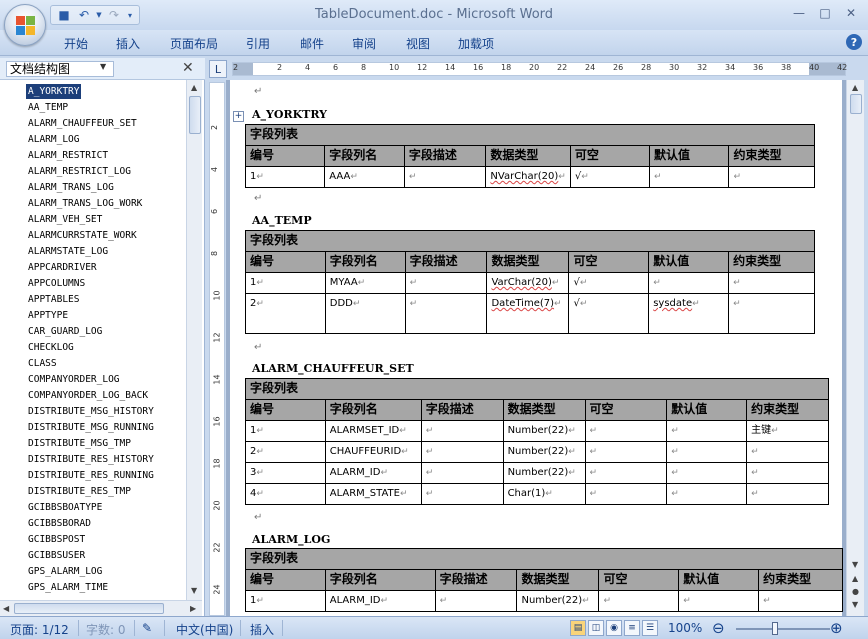  What do you see at coordinates (476, 43) in the screenshot?
I see `tab-add-ins: 加载项` at bounding box center [476, 43].